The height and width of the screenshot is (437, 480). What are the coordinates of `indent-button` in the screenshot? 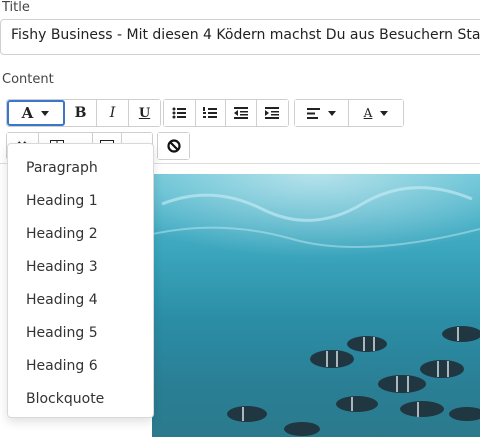 It's located at (272, 113).